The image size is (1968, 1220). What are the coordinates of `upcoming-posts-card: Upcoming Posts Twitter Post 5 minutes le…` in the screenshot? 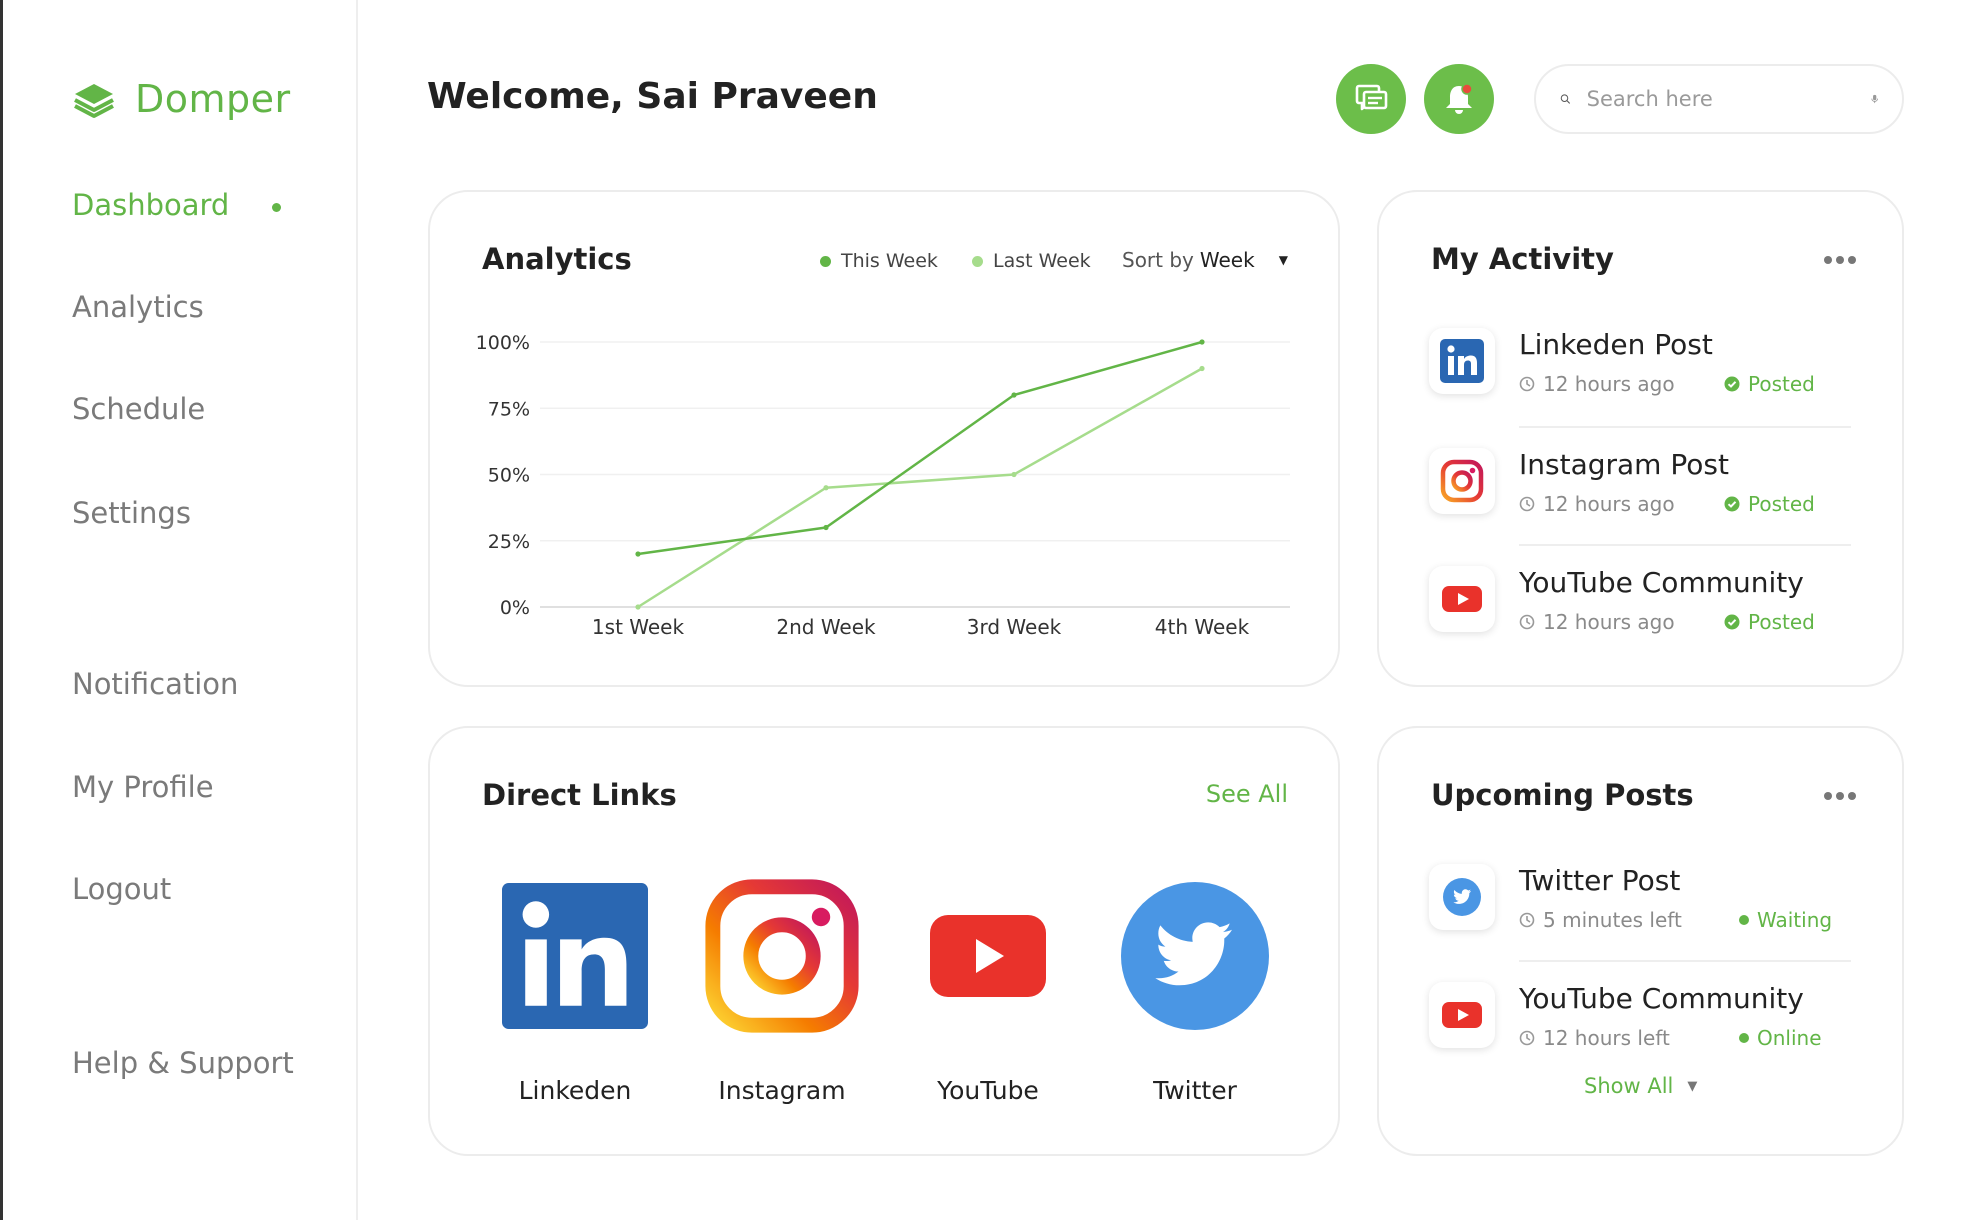 It's located at (1640, 941).